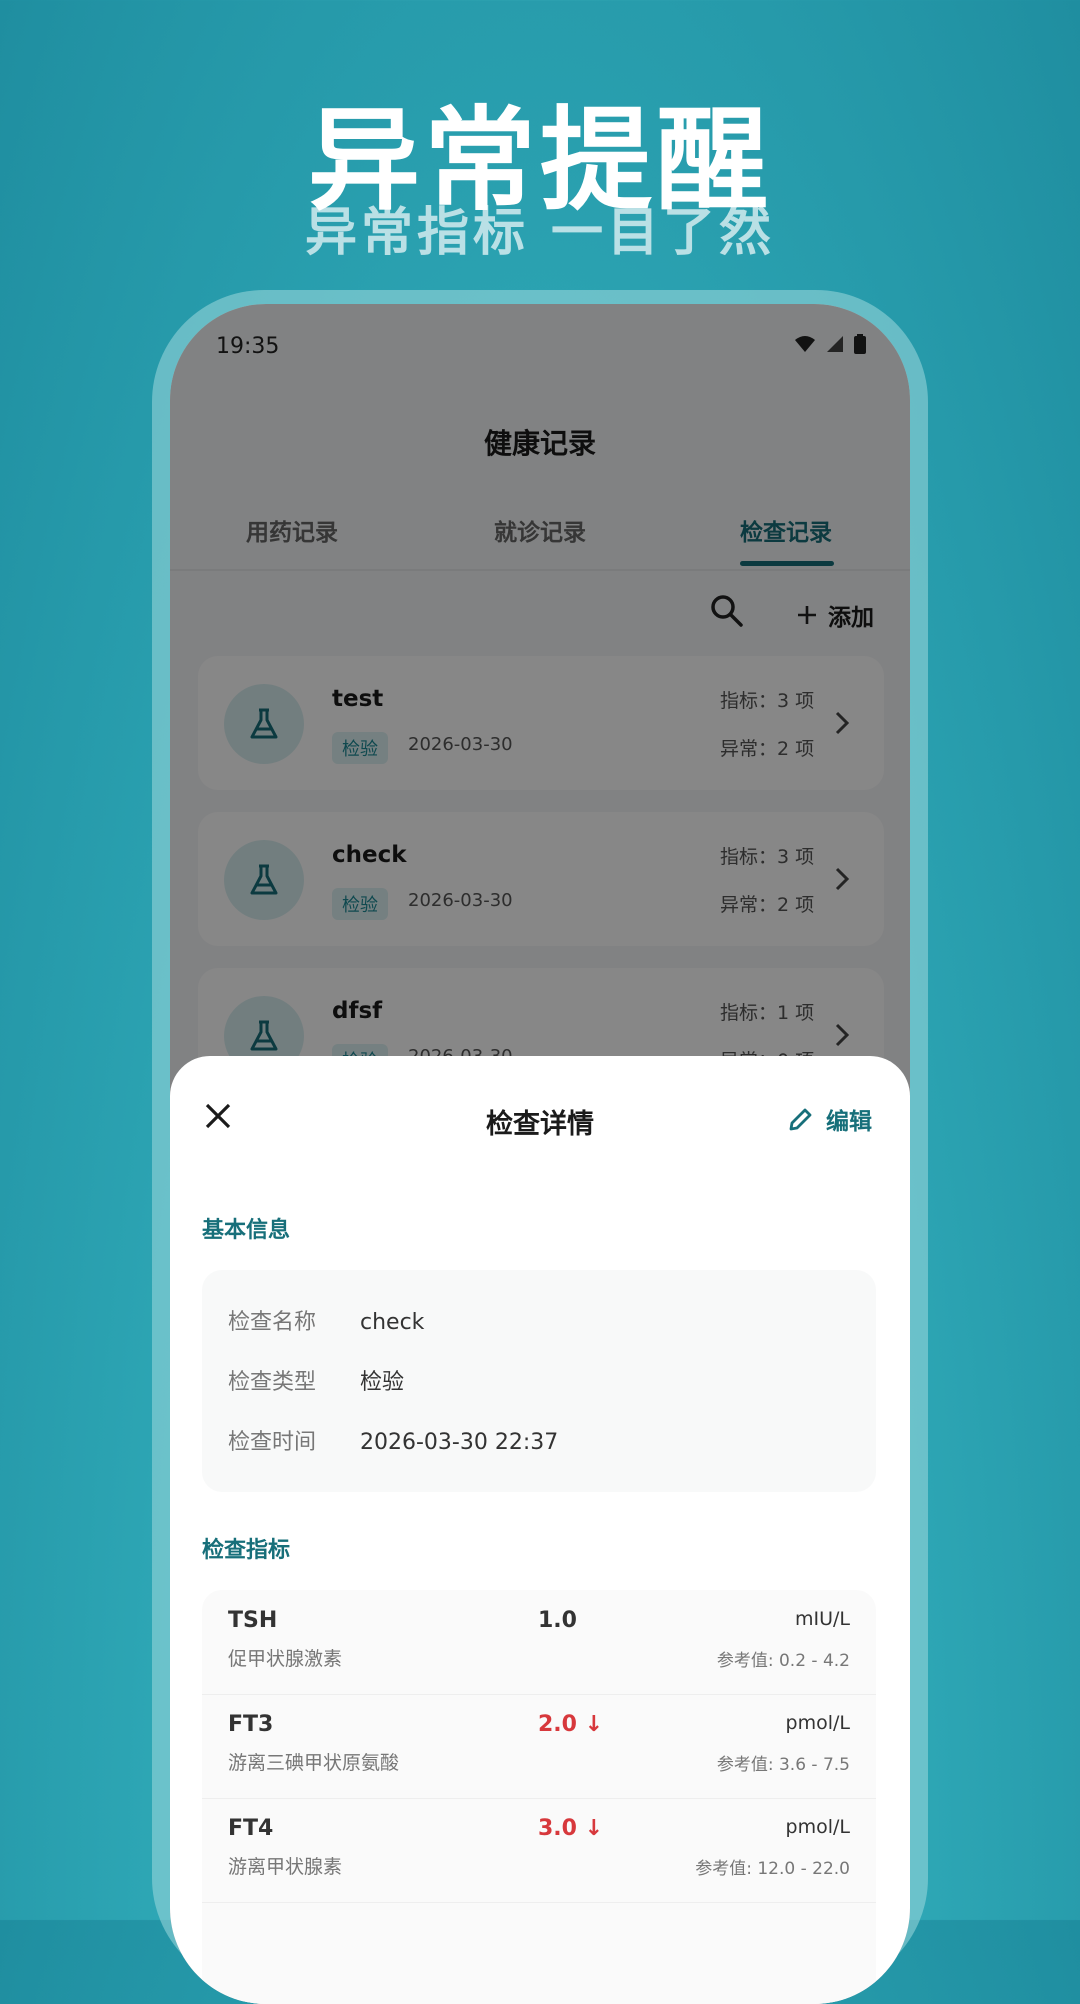 The width and height of the screenshot is (1080, 2004). I want to click on indicator-code: FT3, so click(251, 1724).